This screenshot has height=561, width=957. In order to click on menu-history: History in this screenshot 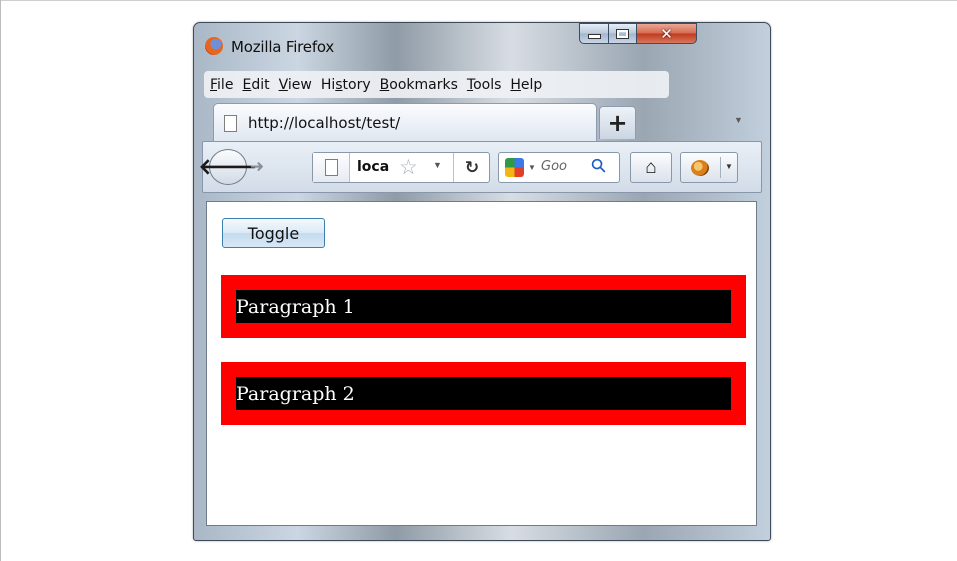, I will do `click(347, 85)`.